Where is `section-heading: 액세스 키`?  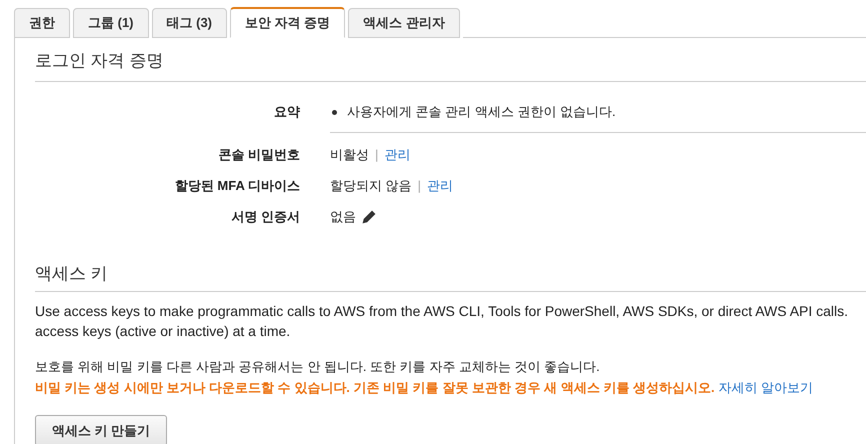
section-heading: 액세스 키 is located at coordinates (450, 277).